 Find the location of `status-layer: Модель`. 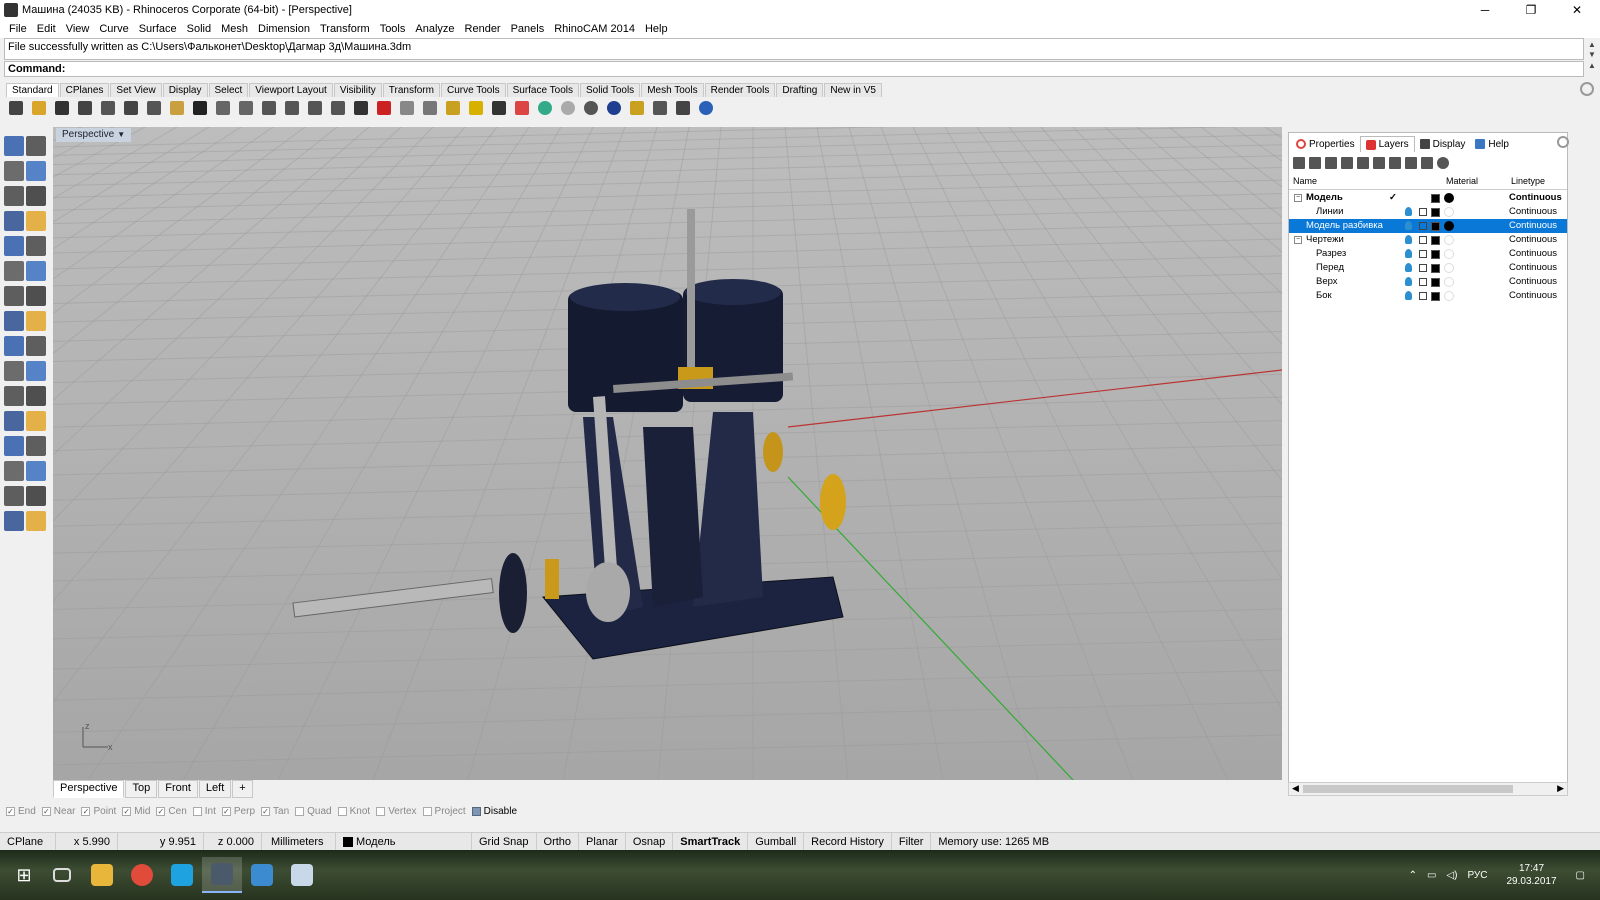

status-layer: Модель is located at coordinates (404, 841).